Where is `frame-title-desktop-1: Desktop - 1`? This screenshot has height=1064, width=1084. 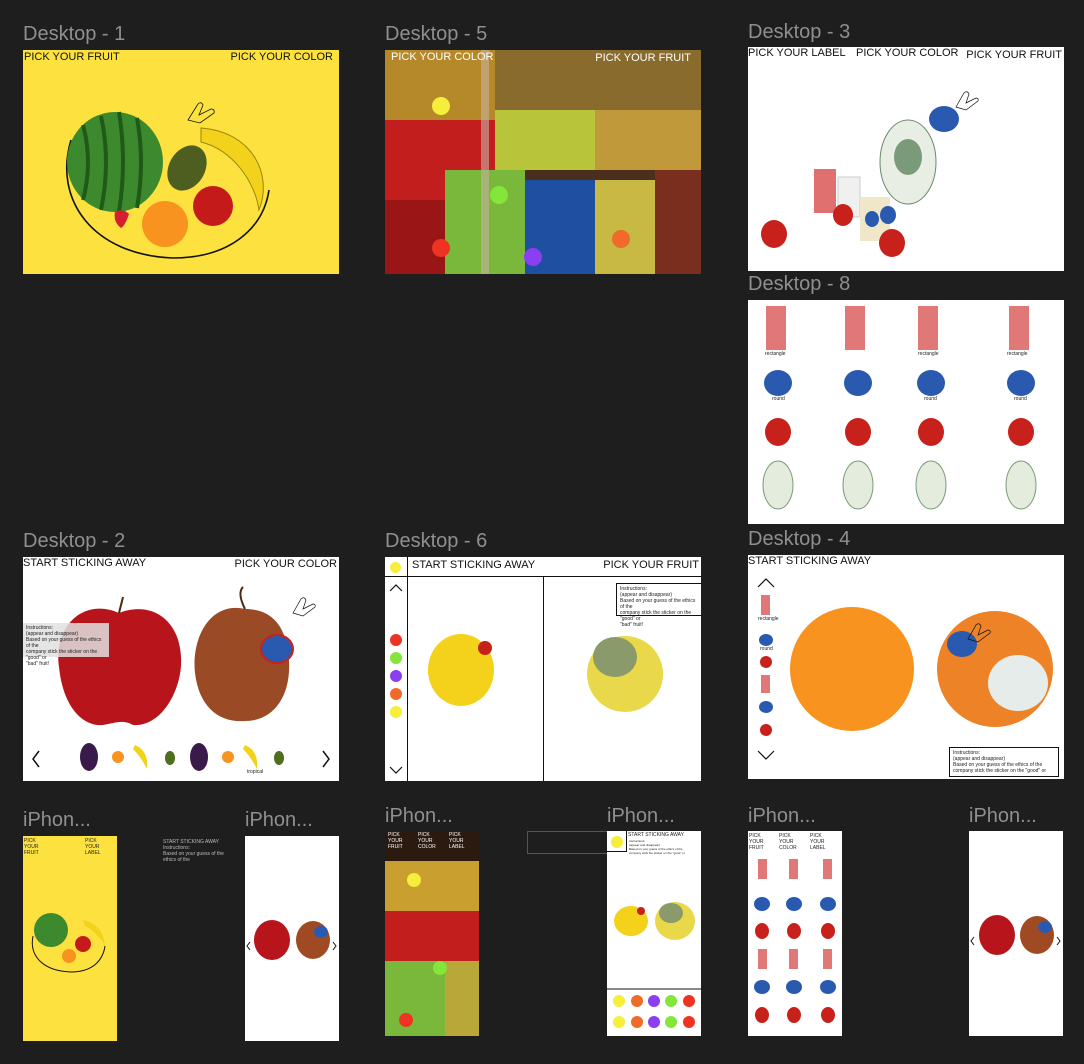
frame-title-desktop-1: Desktop - 1 is located at coordinates (74, 34).